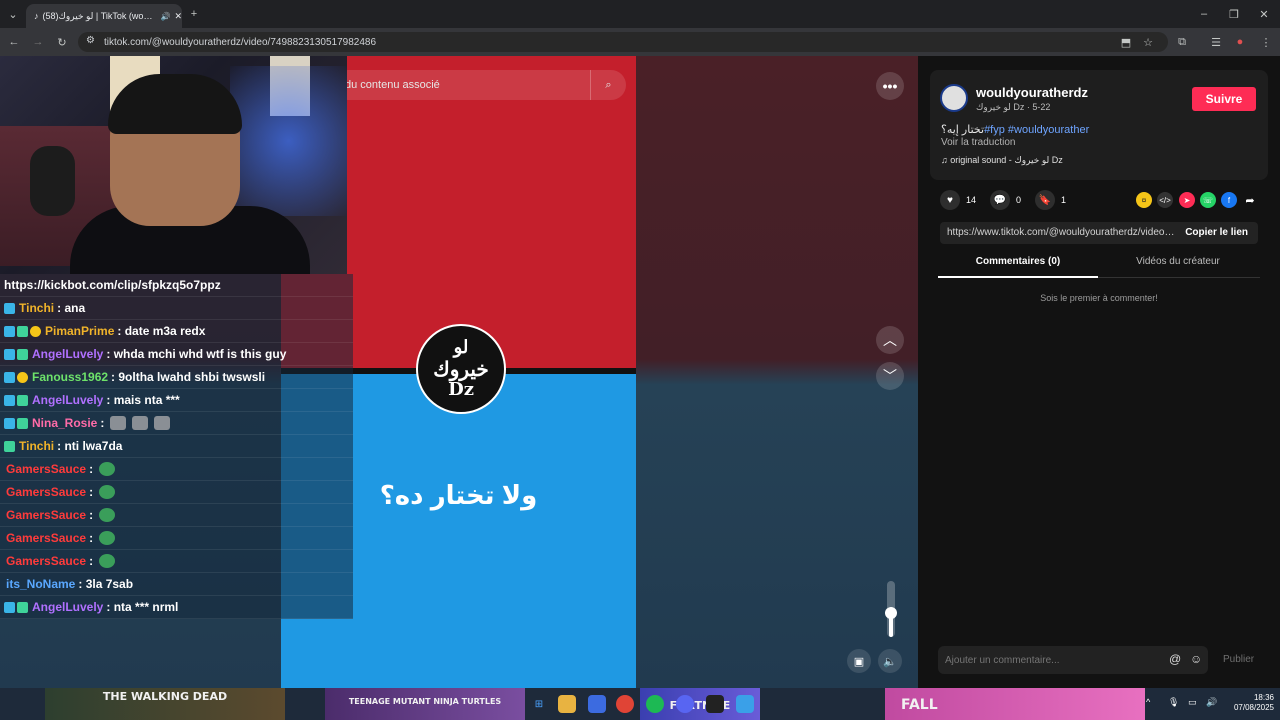 The height and width of the screenshot is (720, 1280). I want to click on site-info-icon: ⚙, so click(90, 40).